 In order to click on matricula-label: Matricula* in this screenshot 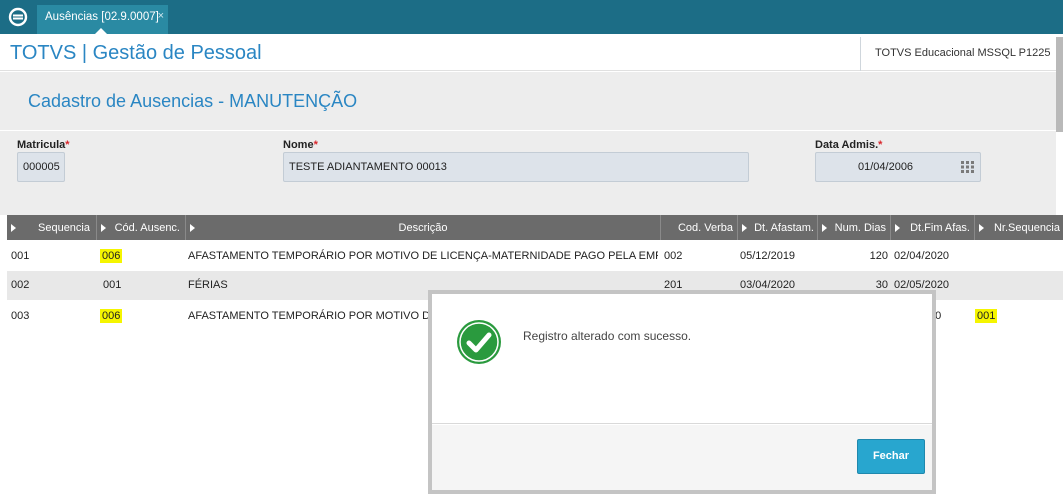, I will do `click(43, 145)`.